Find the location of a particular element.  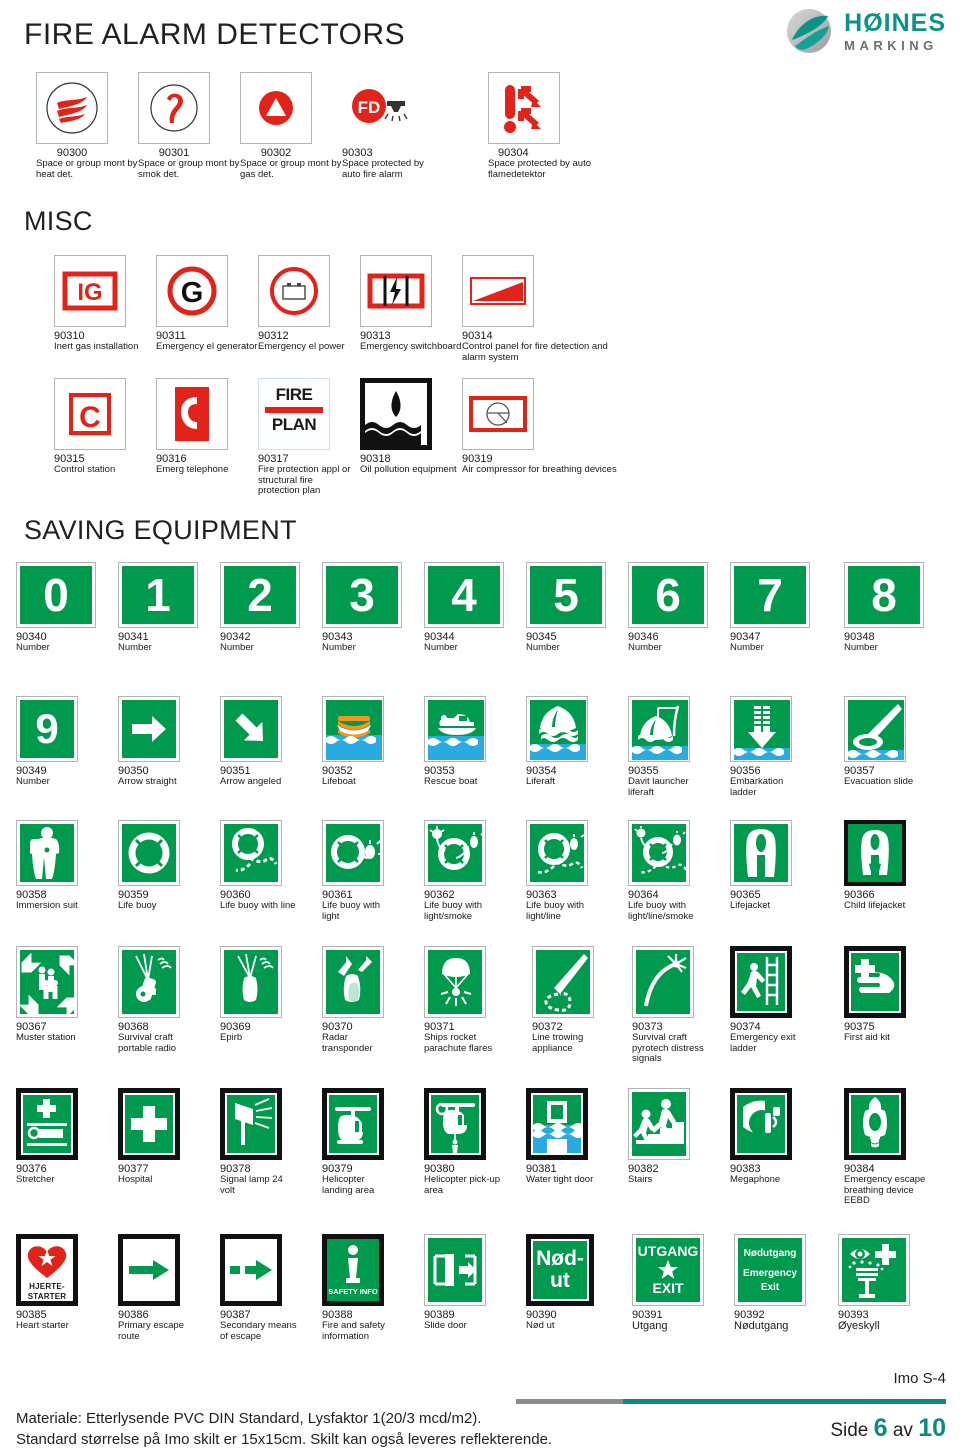

page-title: FIRE ALARM DETECTORS is located at coordinates (214, 35).